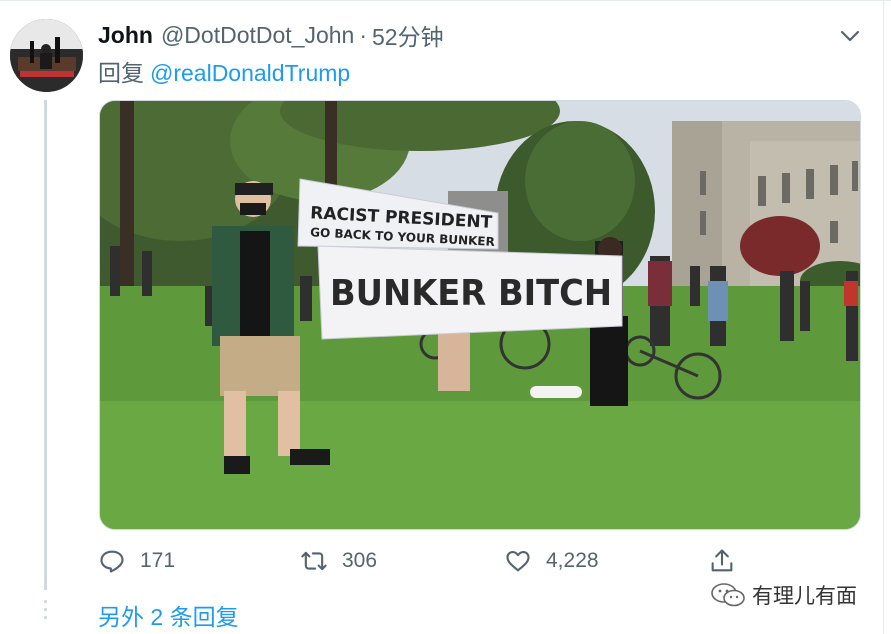 This screenshot has width=891, height=634. What do you see at coordinates (471, 293) in the screenshot?
I see `sign-main-text: BUNKER BITCH` at bounding box center [471, 293].